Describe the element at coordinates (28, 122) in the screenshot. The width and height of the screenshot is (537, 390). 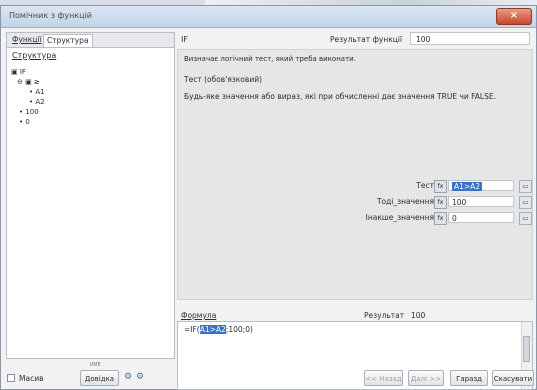
I see `tree-node: • 0` at that location.